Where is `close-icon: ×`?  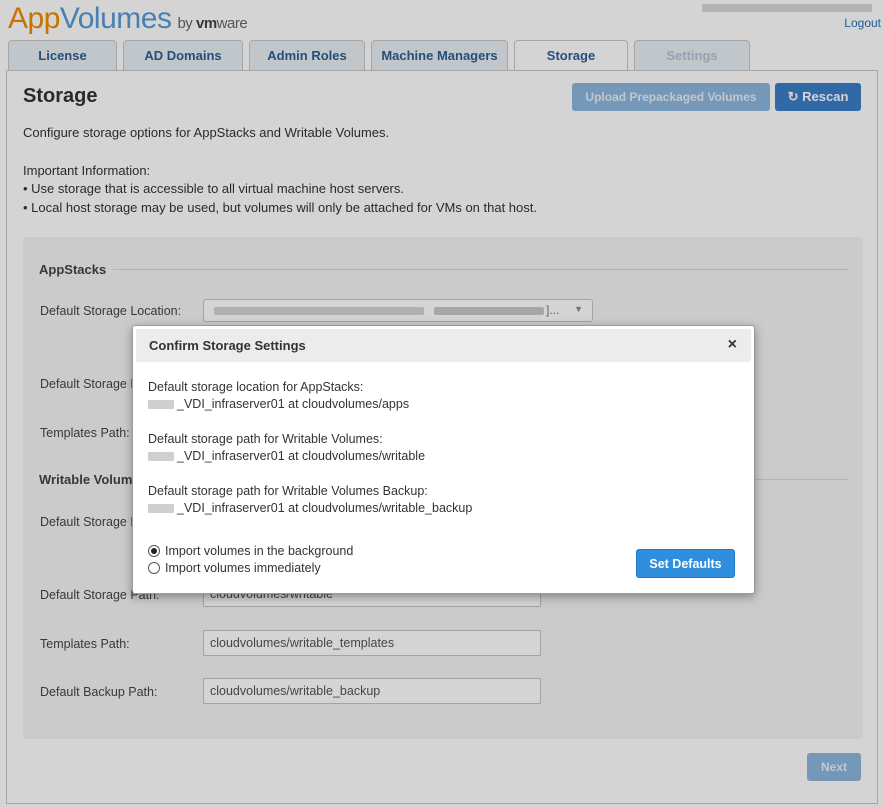
close-icon: × is located at coordinates (732, 345).